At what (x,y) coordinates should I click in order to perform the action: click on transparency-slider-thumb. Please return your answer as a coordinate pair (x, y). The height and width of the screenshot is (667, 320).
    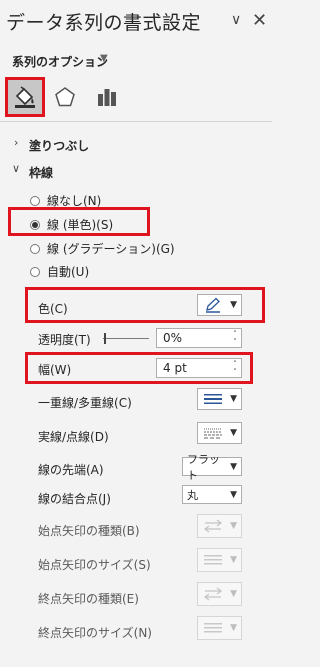
    Looking at the image, I should click on (105, 338).